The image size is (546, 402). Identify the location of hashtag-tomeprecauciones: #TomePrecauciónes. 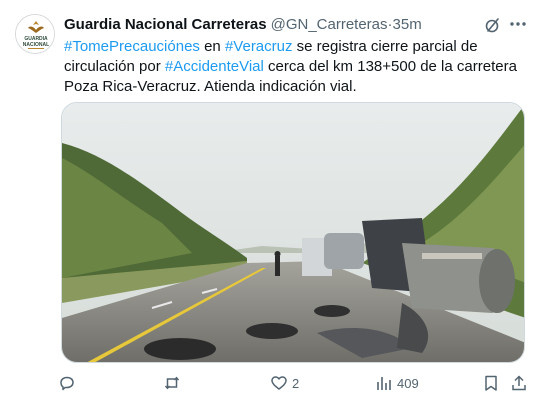
(132, 46).